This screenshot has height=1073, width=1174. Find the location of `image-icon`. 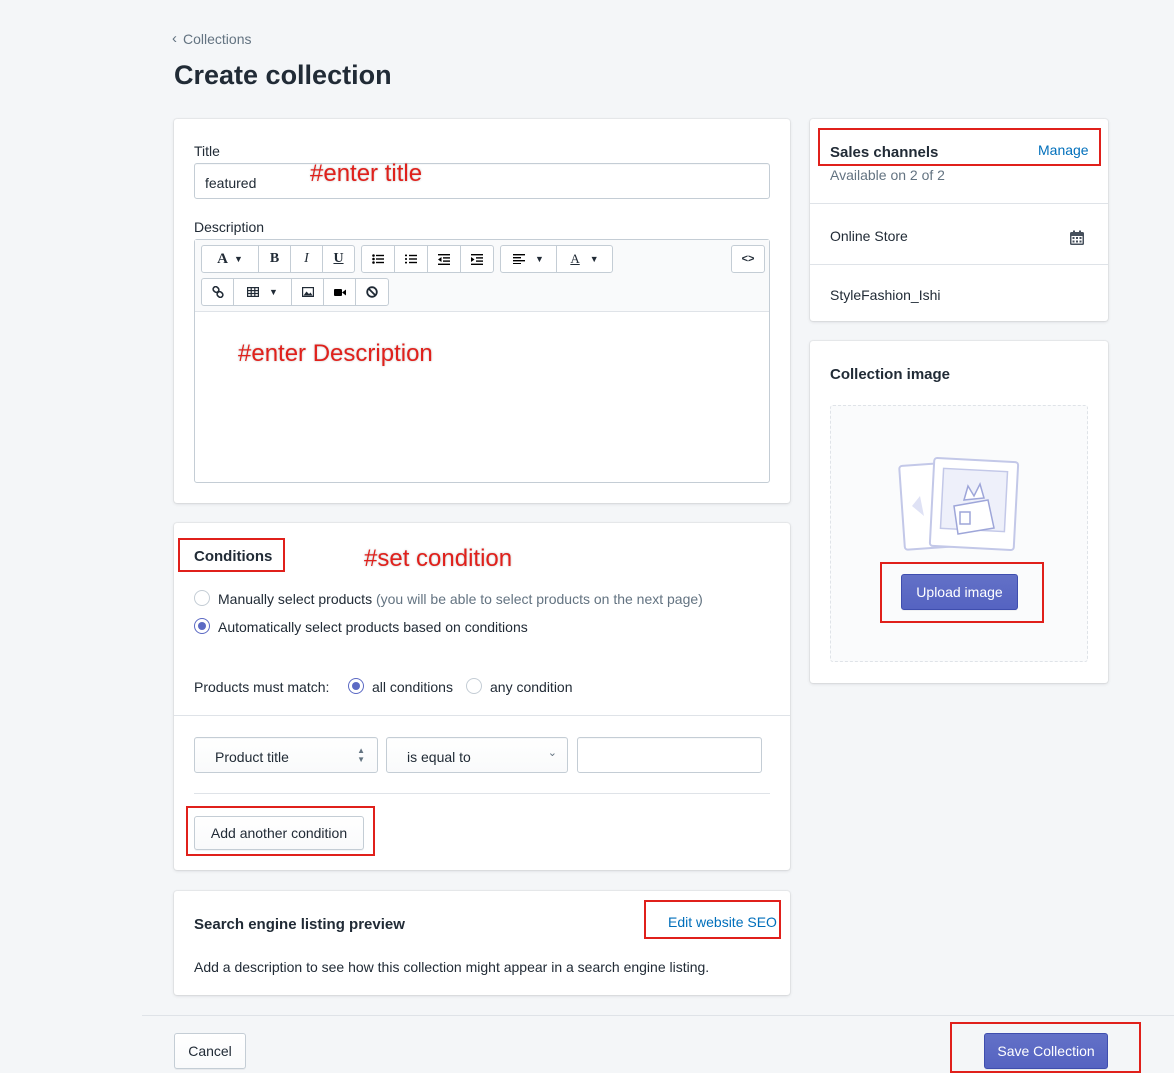

image-icon is located at coordinates (307, 292).